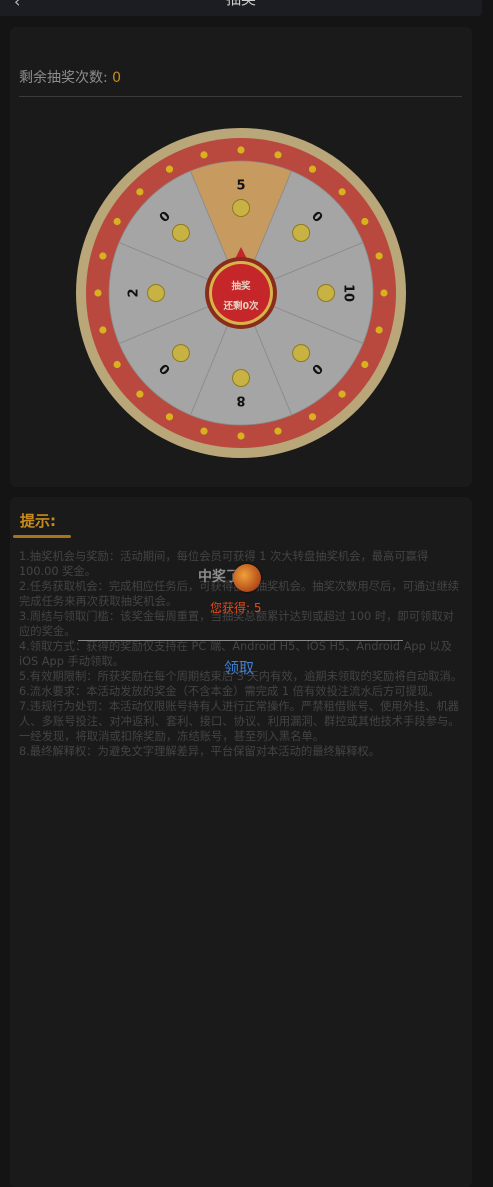  Describe the element at coordinates (240, 306) in the screenshot. I see `spin-button-remaining: 还剩0次` at that location.